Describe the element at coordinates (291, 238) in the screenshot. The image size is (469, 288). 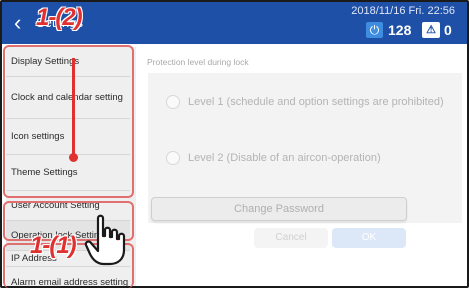
I see `cancel-button: Cancel` at that location.